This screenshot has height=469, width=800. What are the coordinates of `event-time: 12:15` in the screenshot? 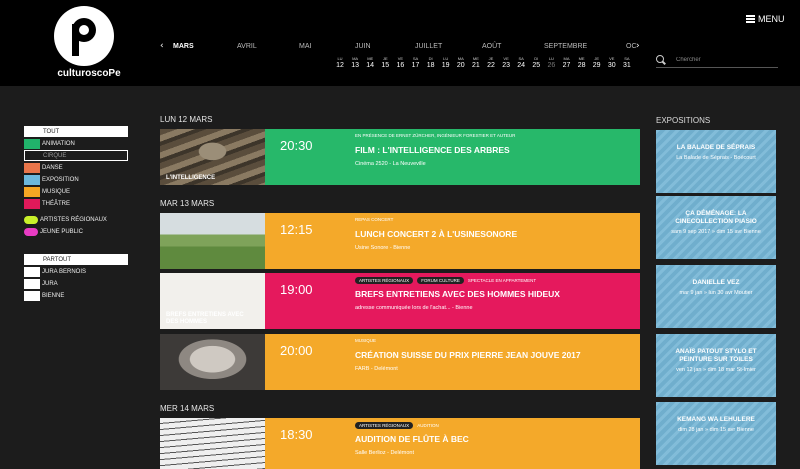 It's located at (296, 229).